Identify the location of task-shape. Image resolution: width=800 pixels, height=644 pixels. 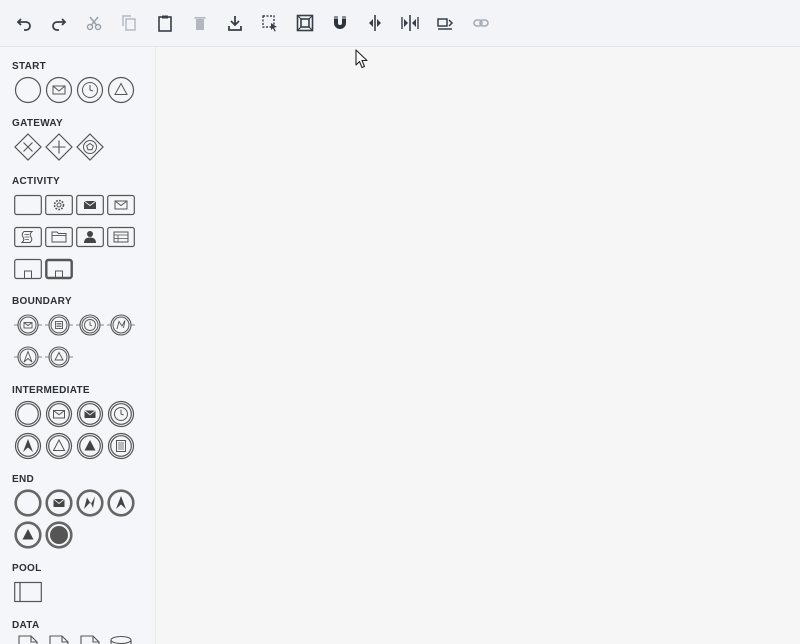
(28, 205).